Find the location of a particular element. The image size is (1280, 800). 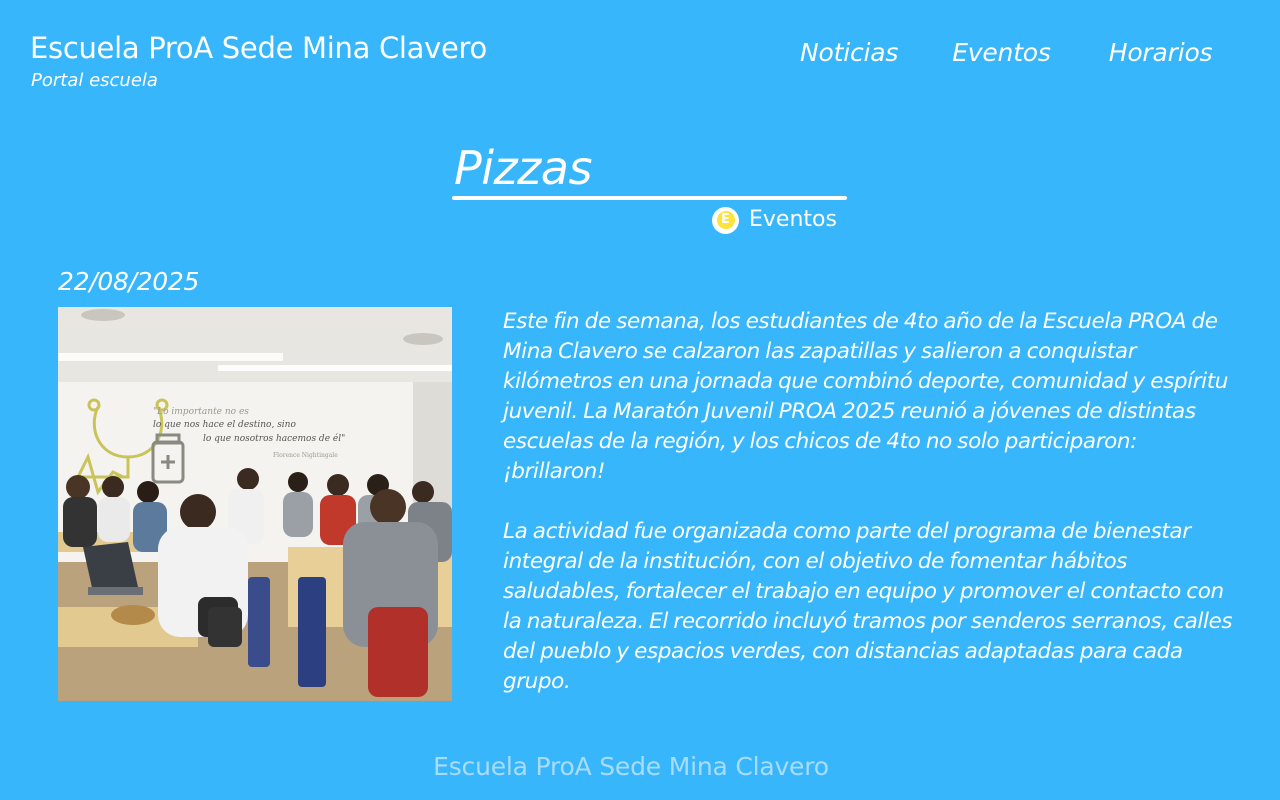

site-subtitle: Portal escuela is located at coordinates (94, 80).